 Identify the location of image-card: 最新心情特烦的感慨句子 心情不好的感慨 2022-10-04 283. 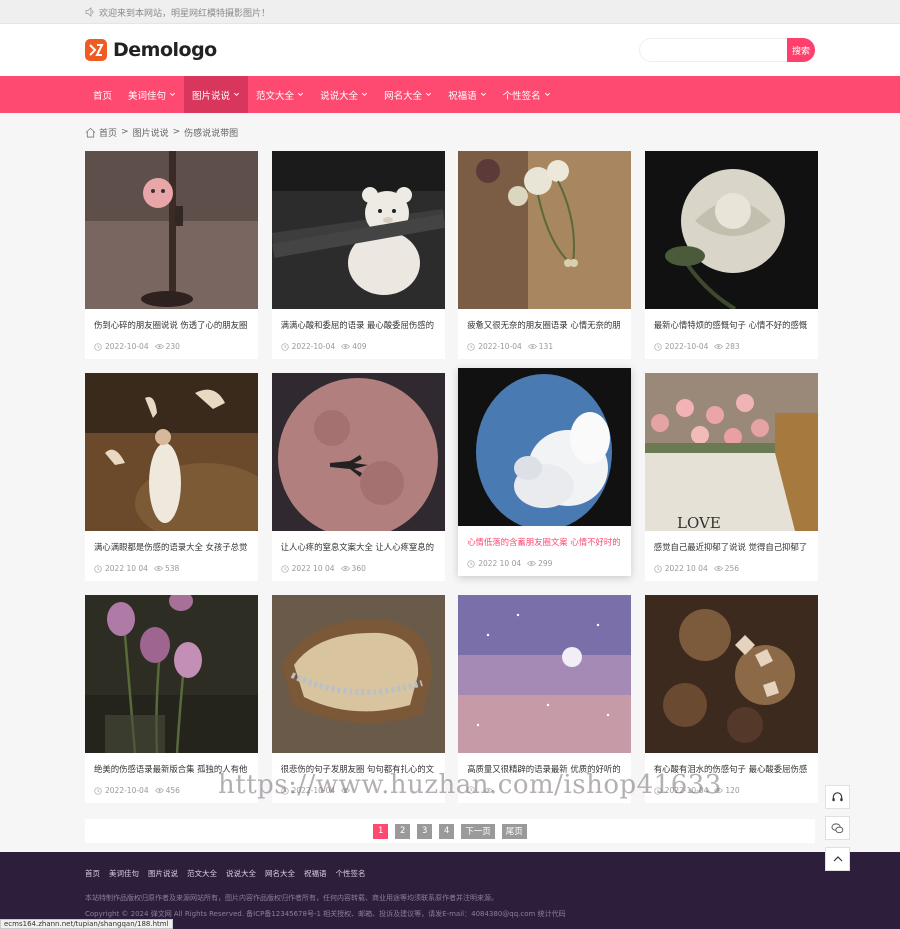
(731, 255).